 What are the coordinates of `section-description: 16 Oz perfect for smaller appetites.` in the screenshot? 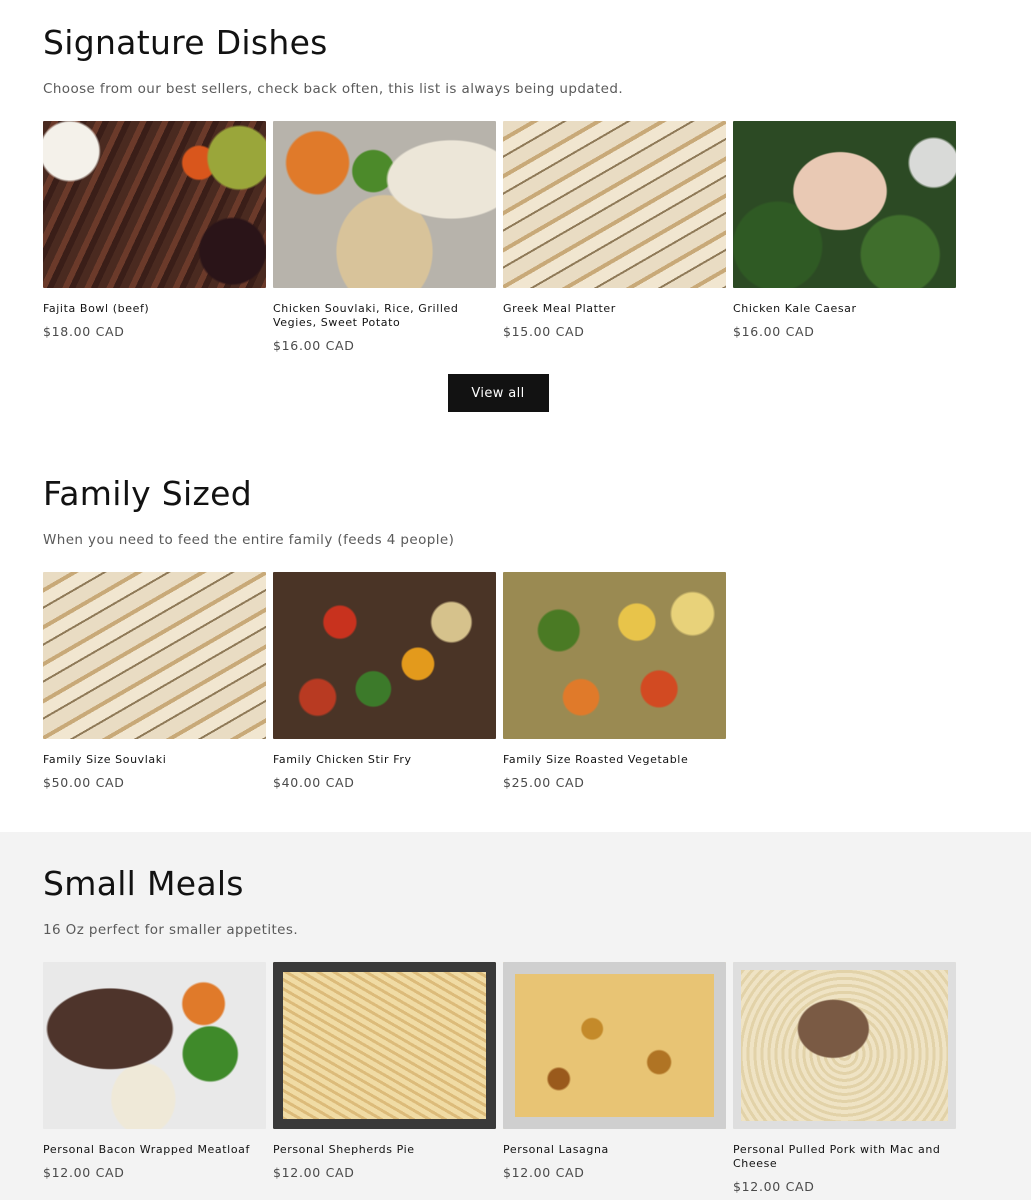 It's located at (171, 930).